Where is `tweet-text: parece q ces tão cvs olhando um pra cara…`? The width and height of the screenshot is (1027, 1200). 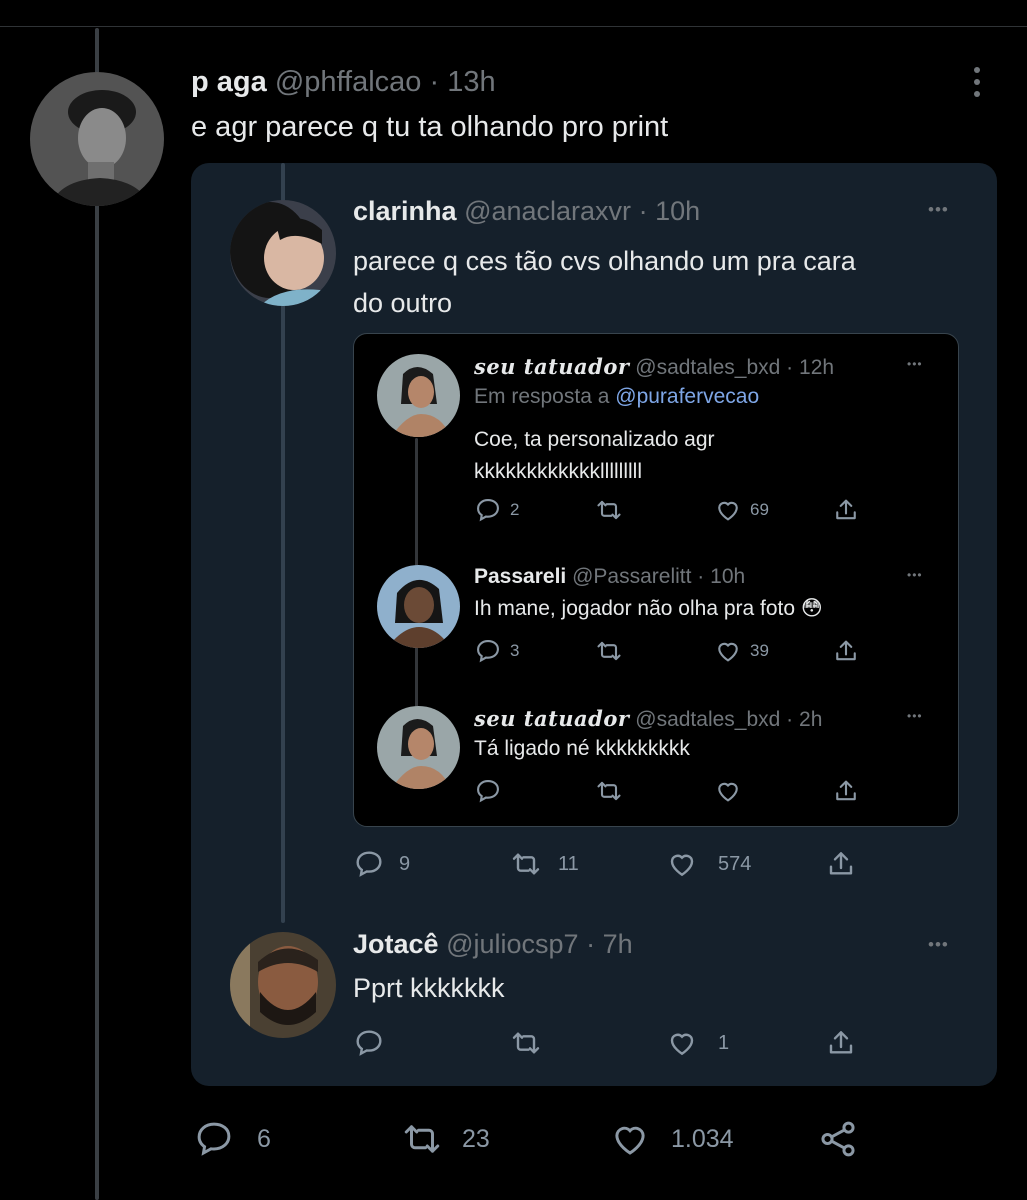
tweet-text: parece q ces tão cvs olhando um pra cara… is located at coordinates (604, 282).